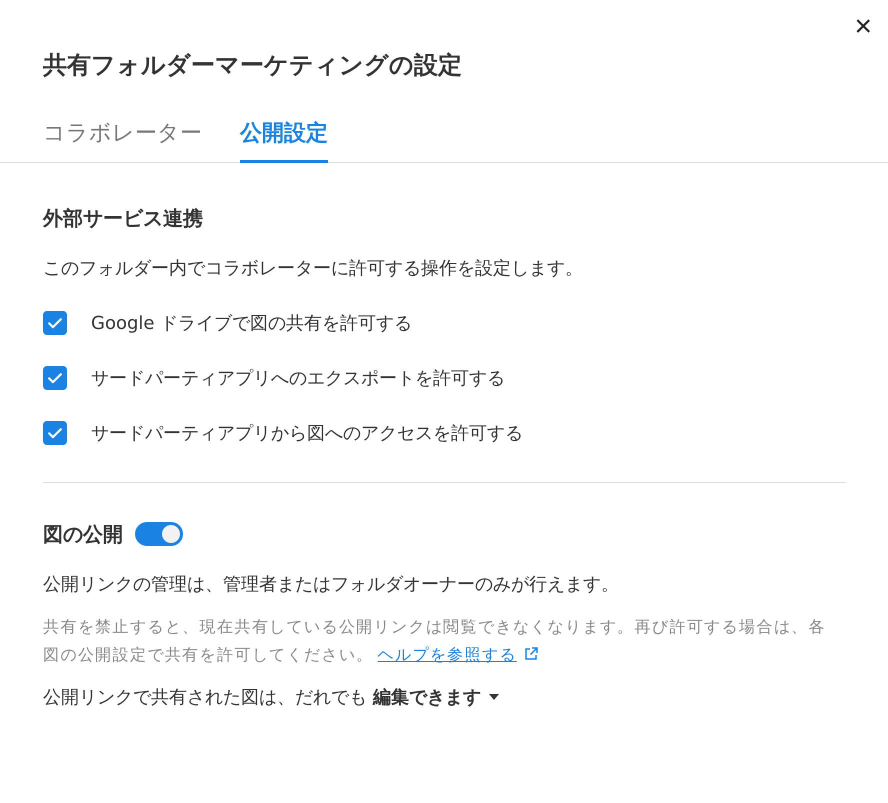 Image resolution: width=888 pixels, height=803 pixels. Describe the element at coordinates (205, 697) in the screenshot. I see `access-text: 公開リンクで共有された図は、だれでも` at that location.